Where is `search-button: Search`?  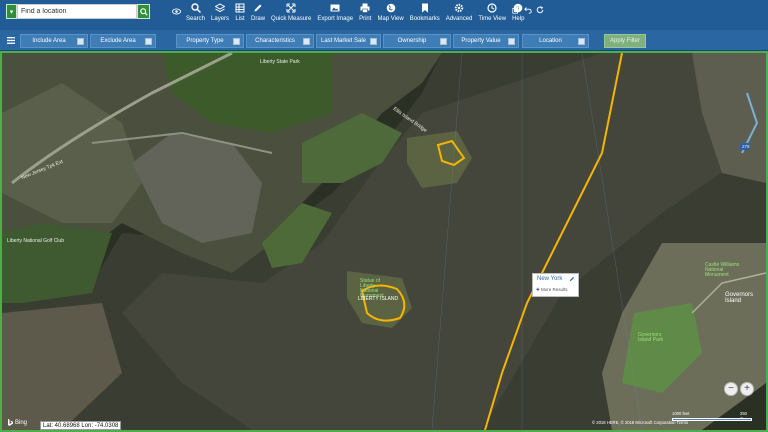 search-button: Search is located at coordinates (195, 12).